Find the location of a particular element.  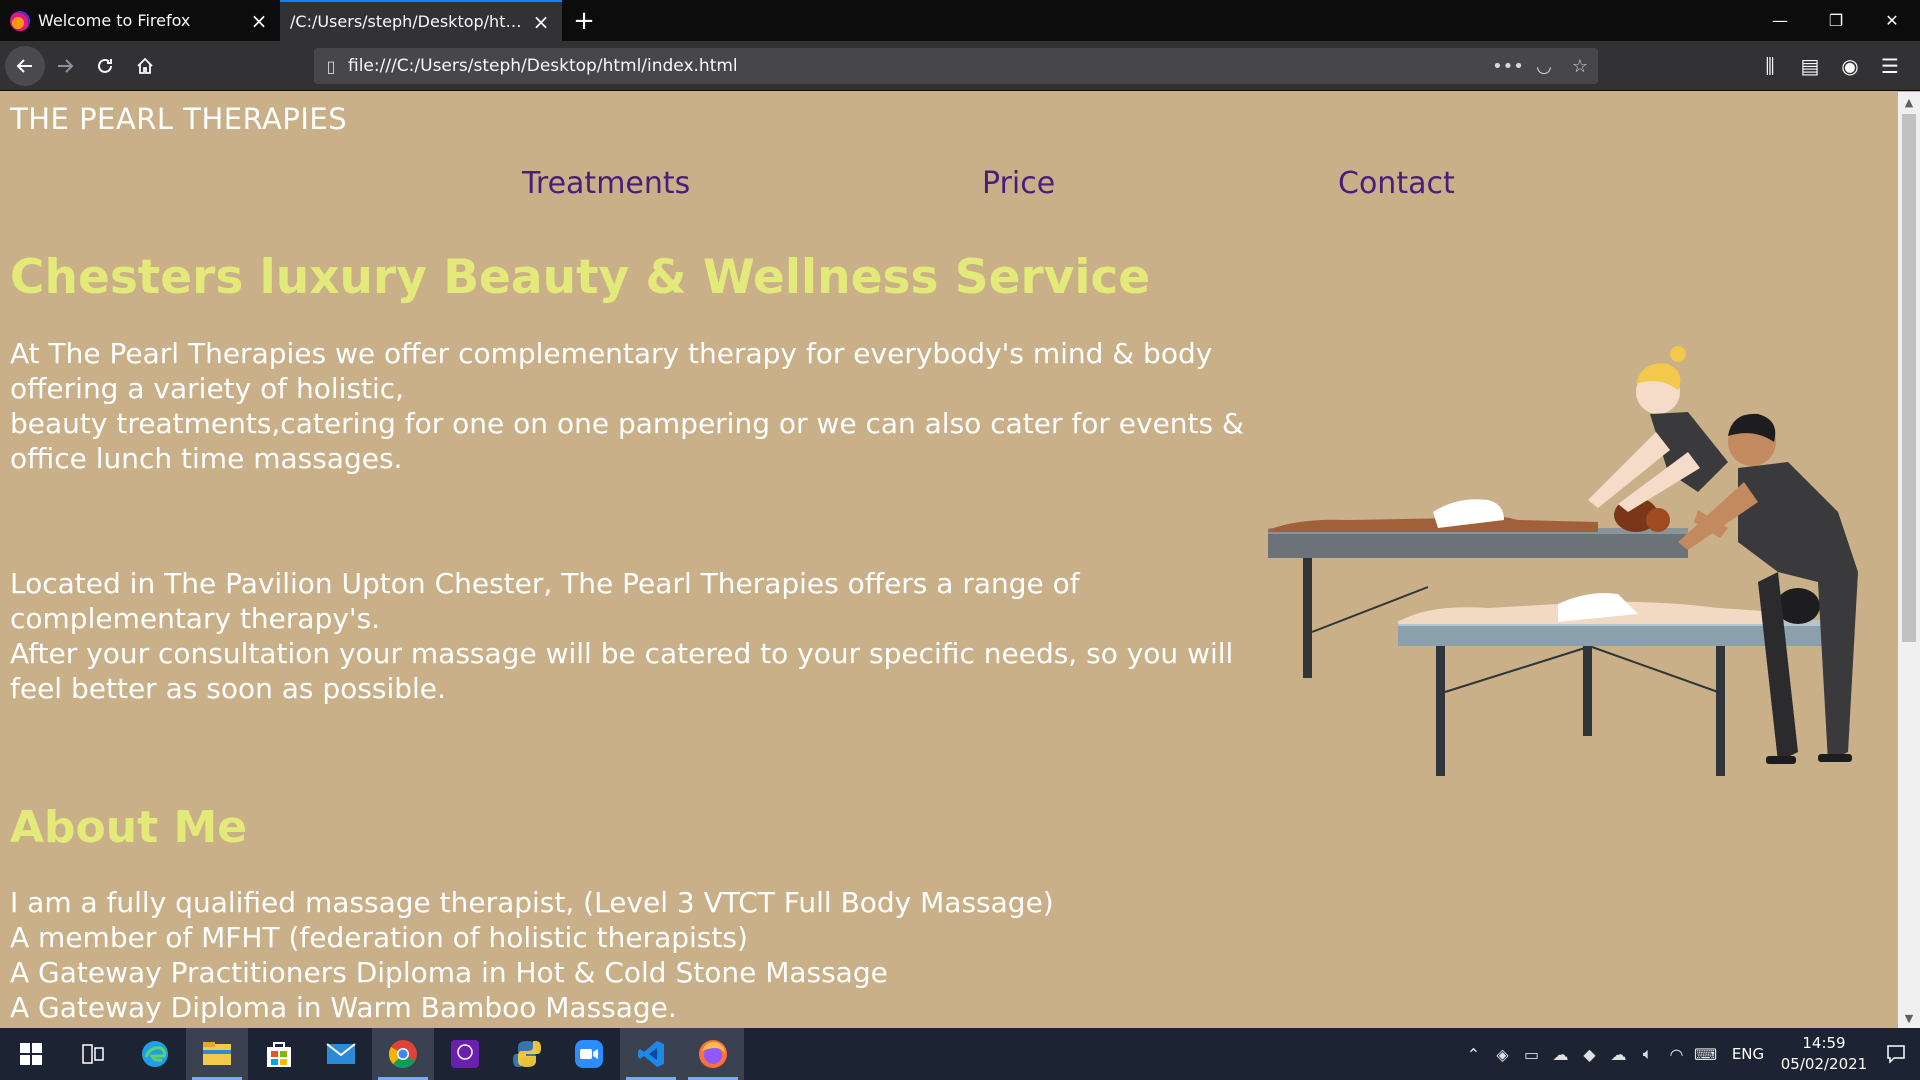

close-window-button: ✕ is located at coordinates (1892, 20).